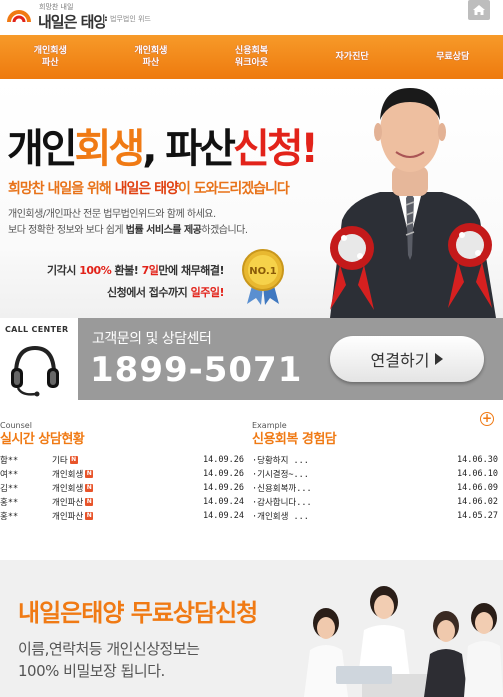  Describe the element at coordinates (148, 292) in the screenshot. I see `promo-part: 신청에서 접수까지` at that location.